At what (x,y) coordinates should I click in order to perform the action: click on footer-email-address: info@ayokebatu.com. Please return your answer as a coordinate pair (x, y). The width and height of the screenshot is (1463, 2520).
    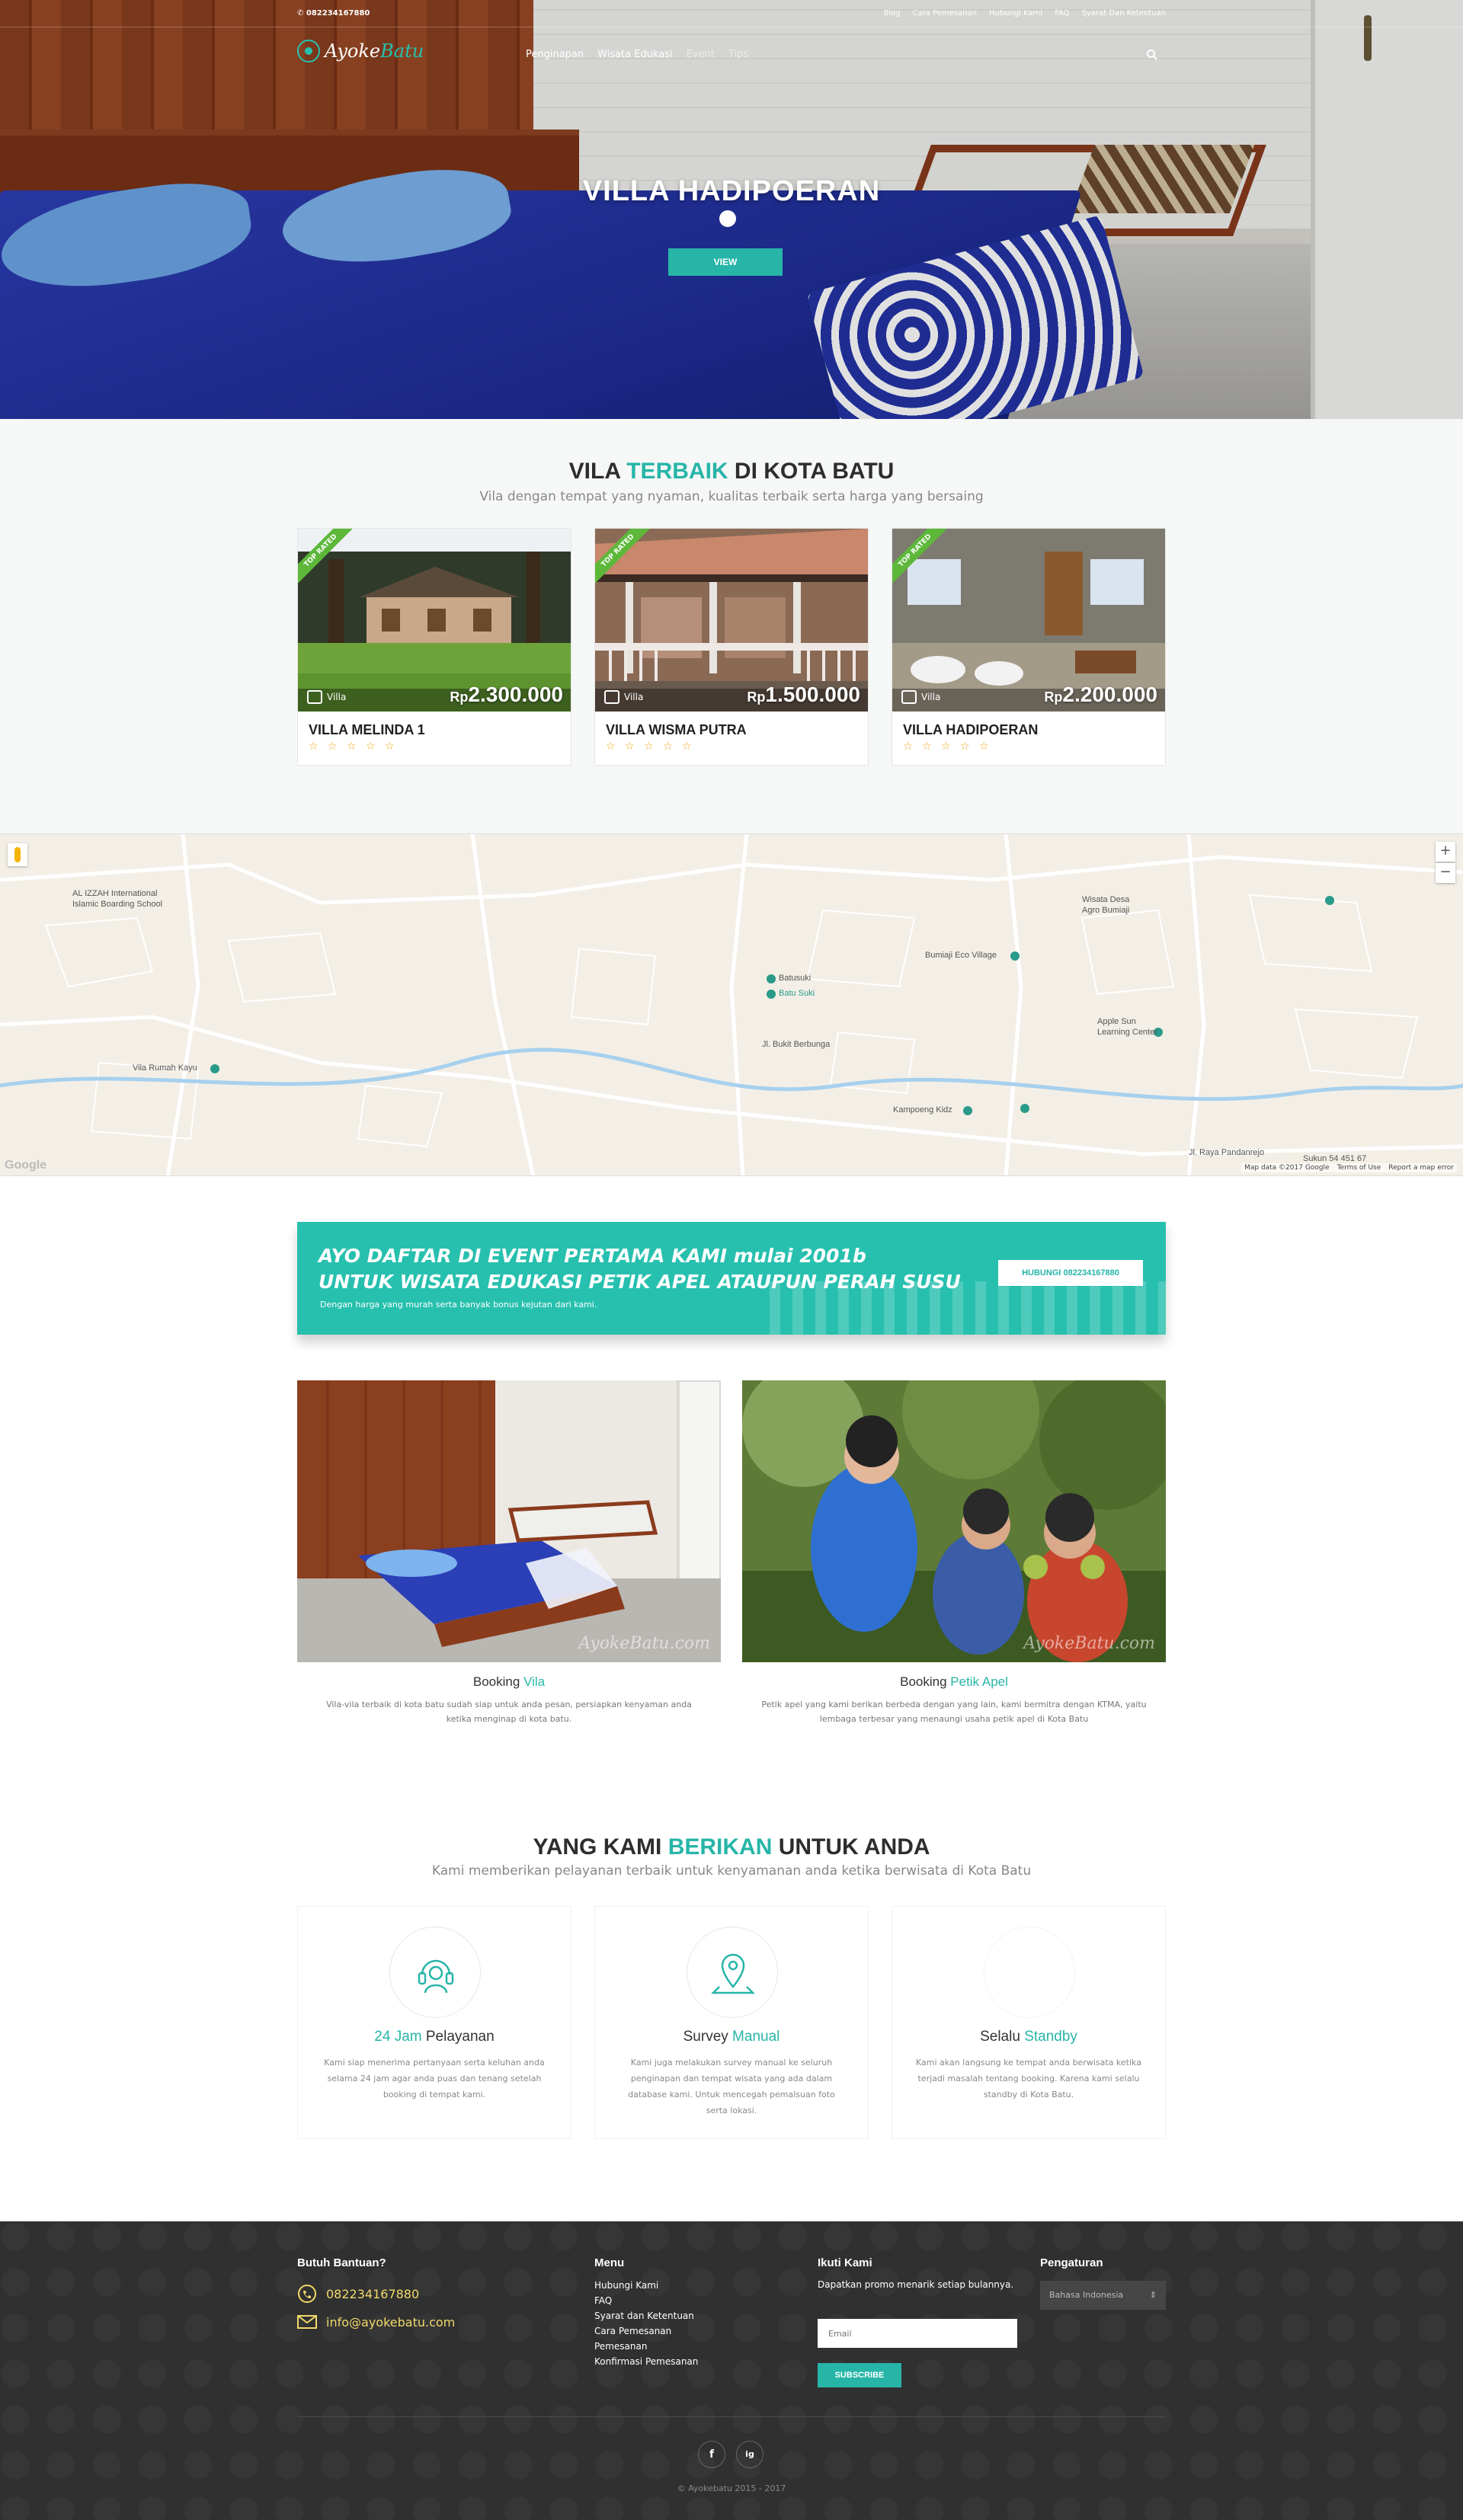
    Looking at the image, I should click on (391, 2322).